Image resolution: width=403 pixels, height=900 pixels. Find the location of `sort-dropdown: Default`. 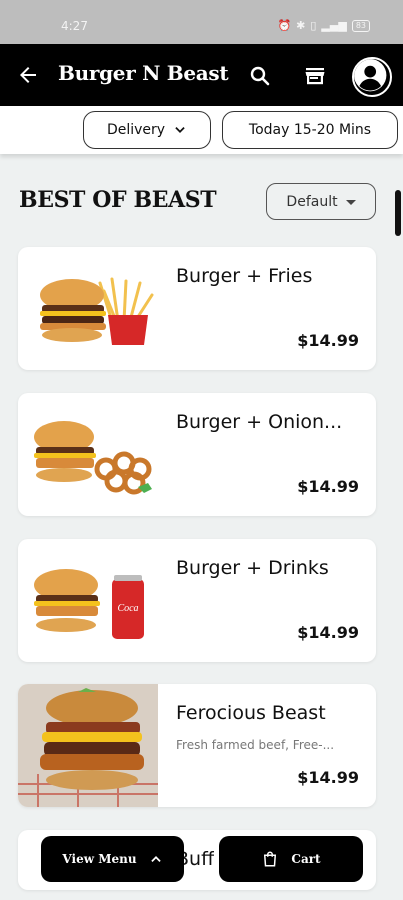

sort-dropdown: Default is located at coordinates (321, 201).